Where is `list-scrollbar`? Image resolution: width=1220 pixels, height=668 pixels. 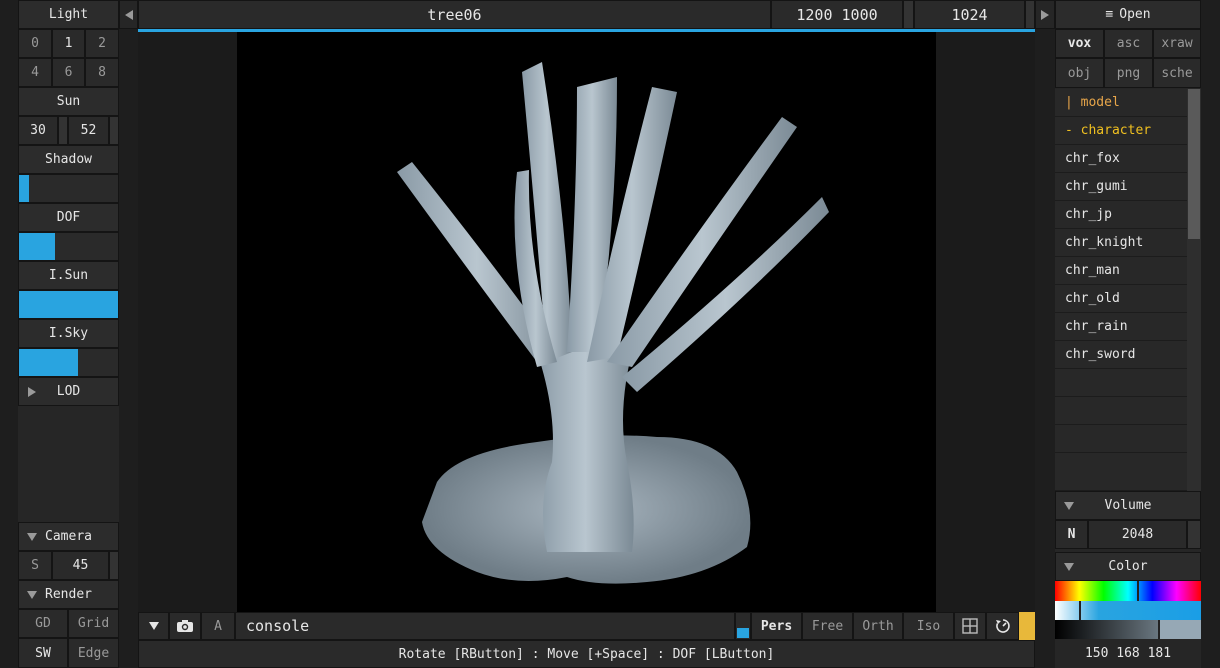 list-scrollbar is located at coordinates (1194, 290).